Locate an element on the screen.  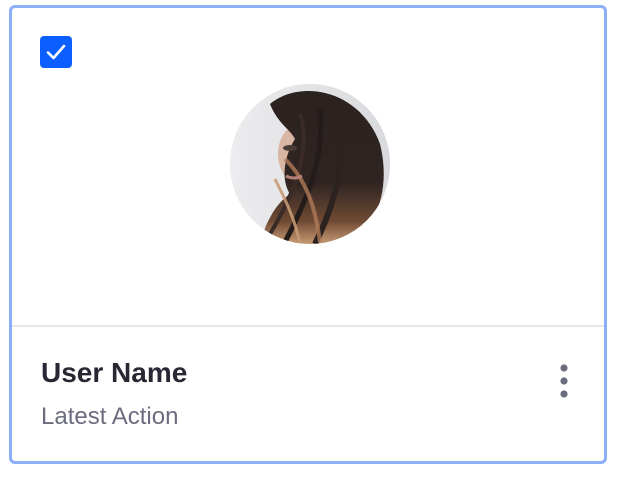
card-title: User Name is located at coordinates (114, 372).